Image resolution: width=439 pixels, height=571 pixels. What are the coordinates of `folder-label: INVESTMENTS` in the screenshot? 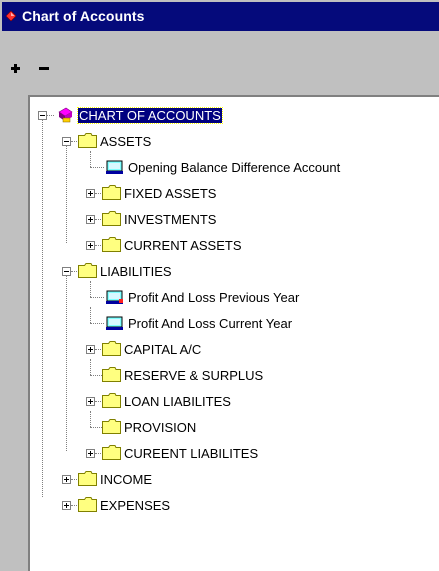 It's located at (170, 219).